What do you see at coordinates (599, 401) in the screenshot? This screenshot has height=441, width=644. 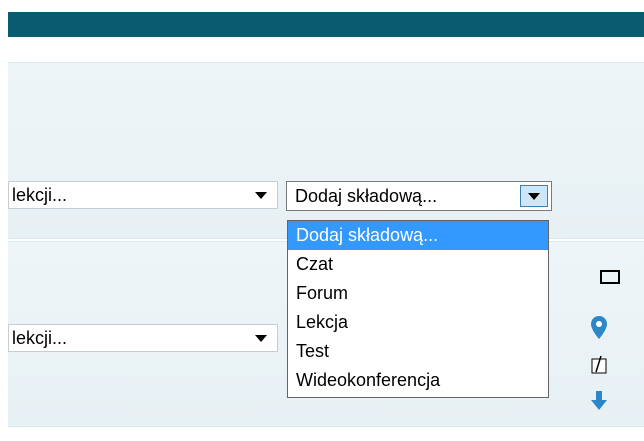 I see `download-arrow-icon` at bounding box center [599, 401].